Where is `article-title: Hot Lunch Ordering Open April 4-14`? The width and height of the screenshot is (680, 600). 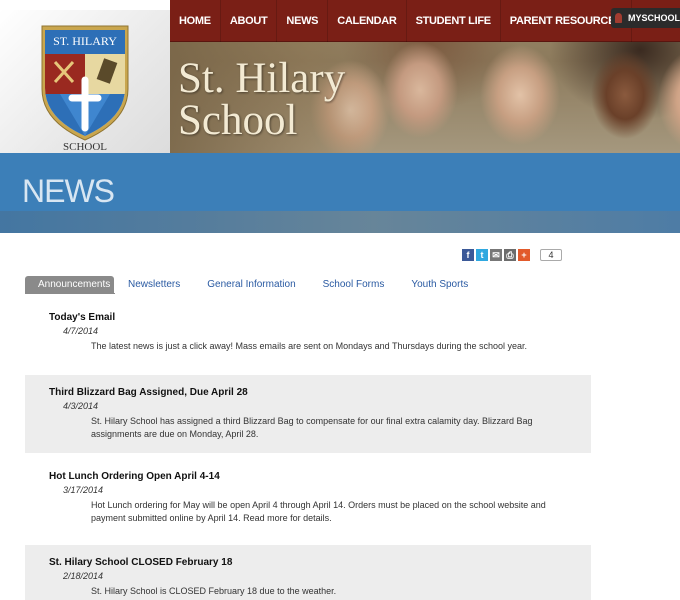
article-title: Hot Lunch Ordering Open April 4-14 is located at coordinates (308, 476).